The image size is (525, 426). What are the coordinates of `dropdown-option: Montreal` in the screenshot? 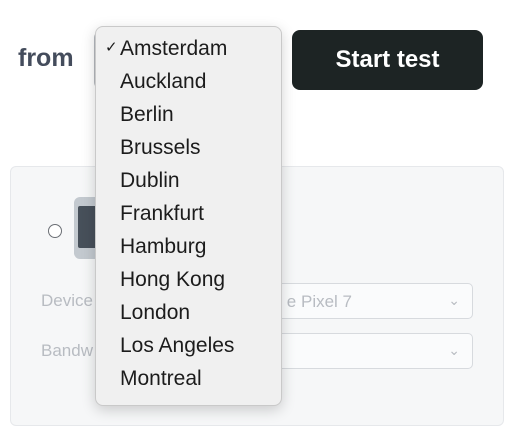 It's located at (188, 379).